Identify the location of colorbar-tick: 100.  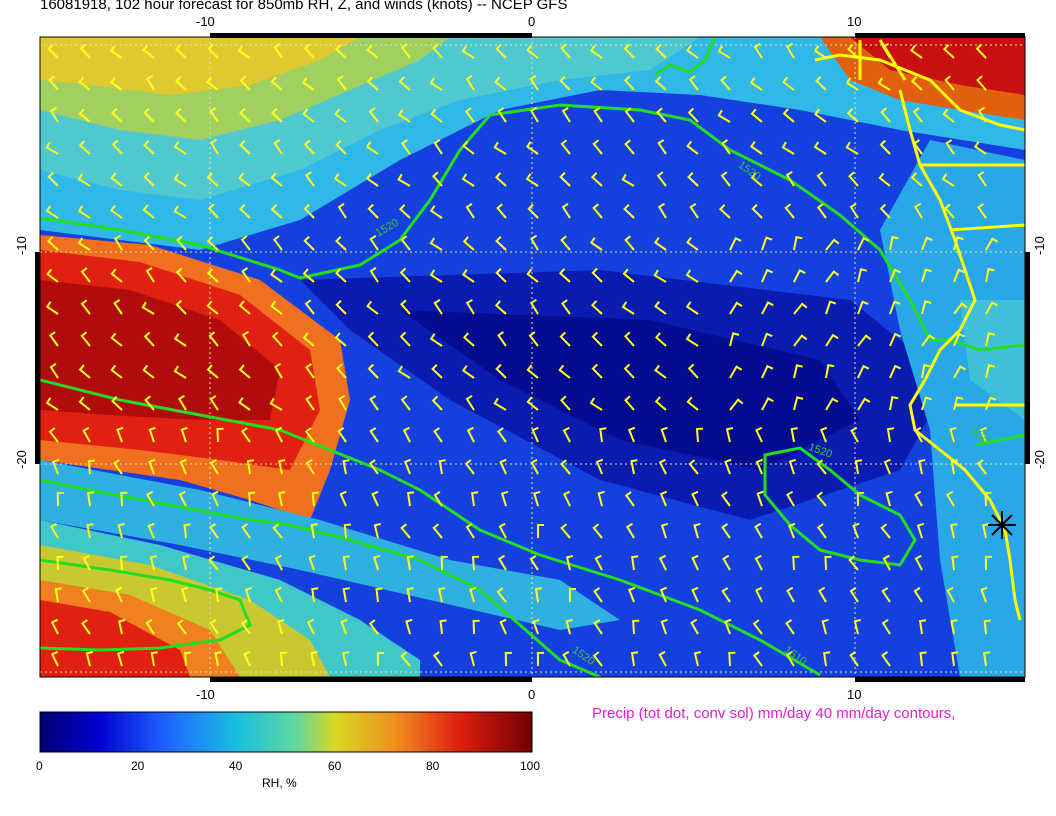
(530, 766).